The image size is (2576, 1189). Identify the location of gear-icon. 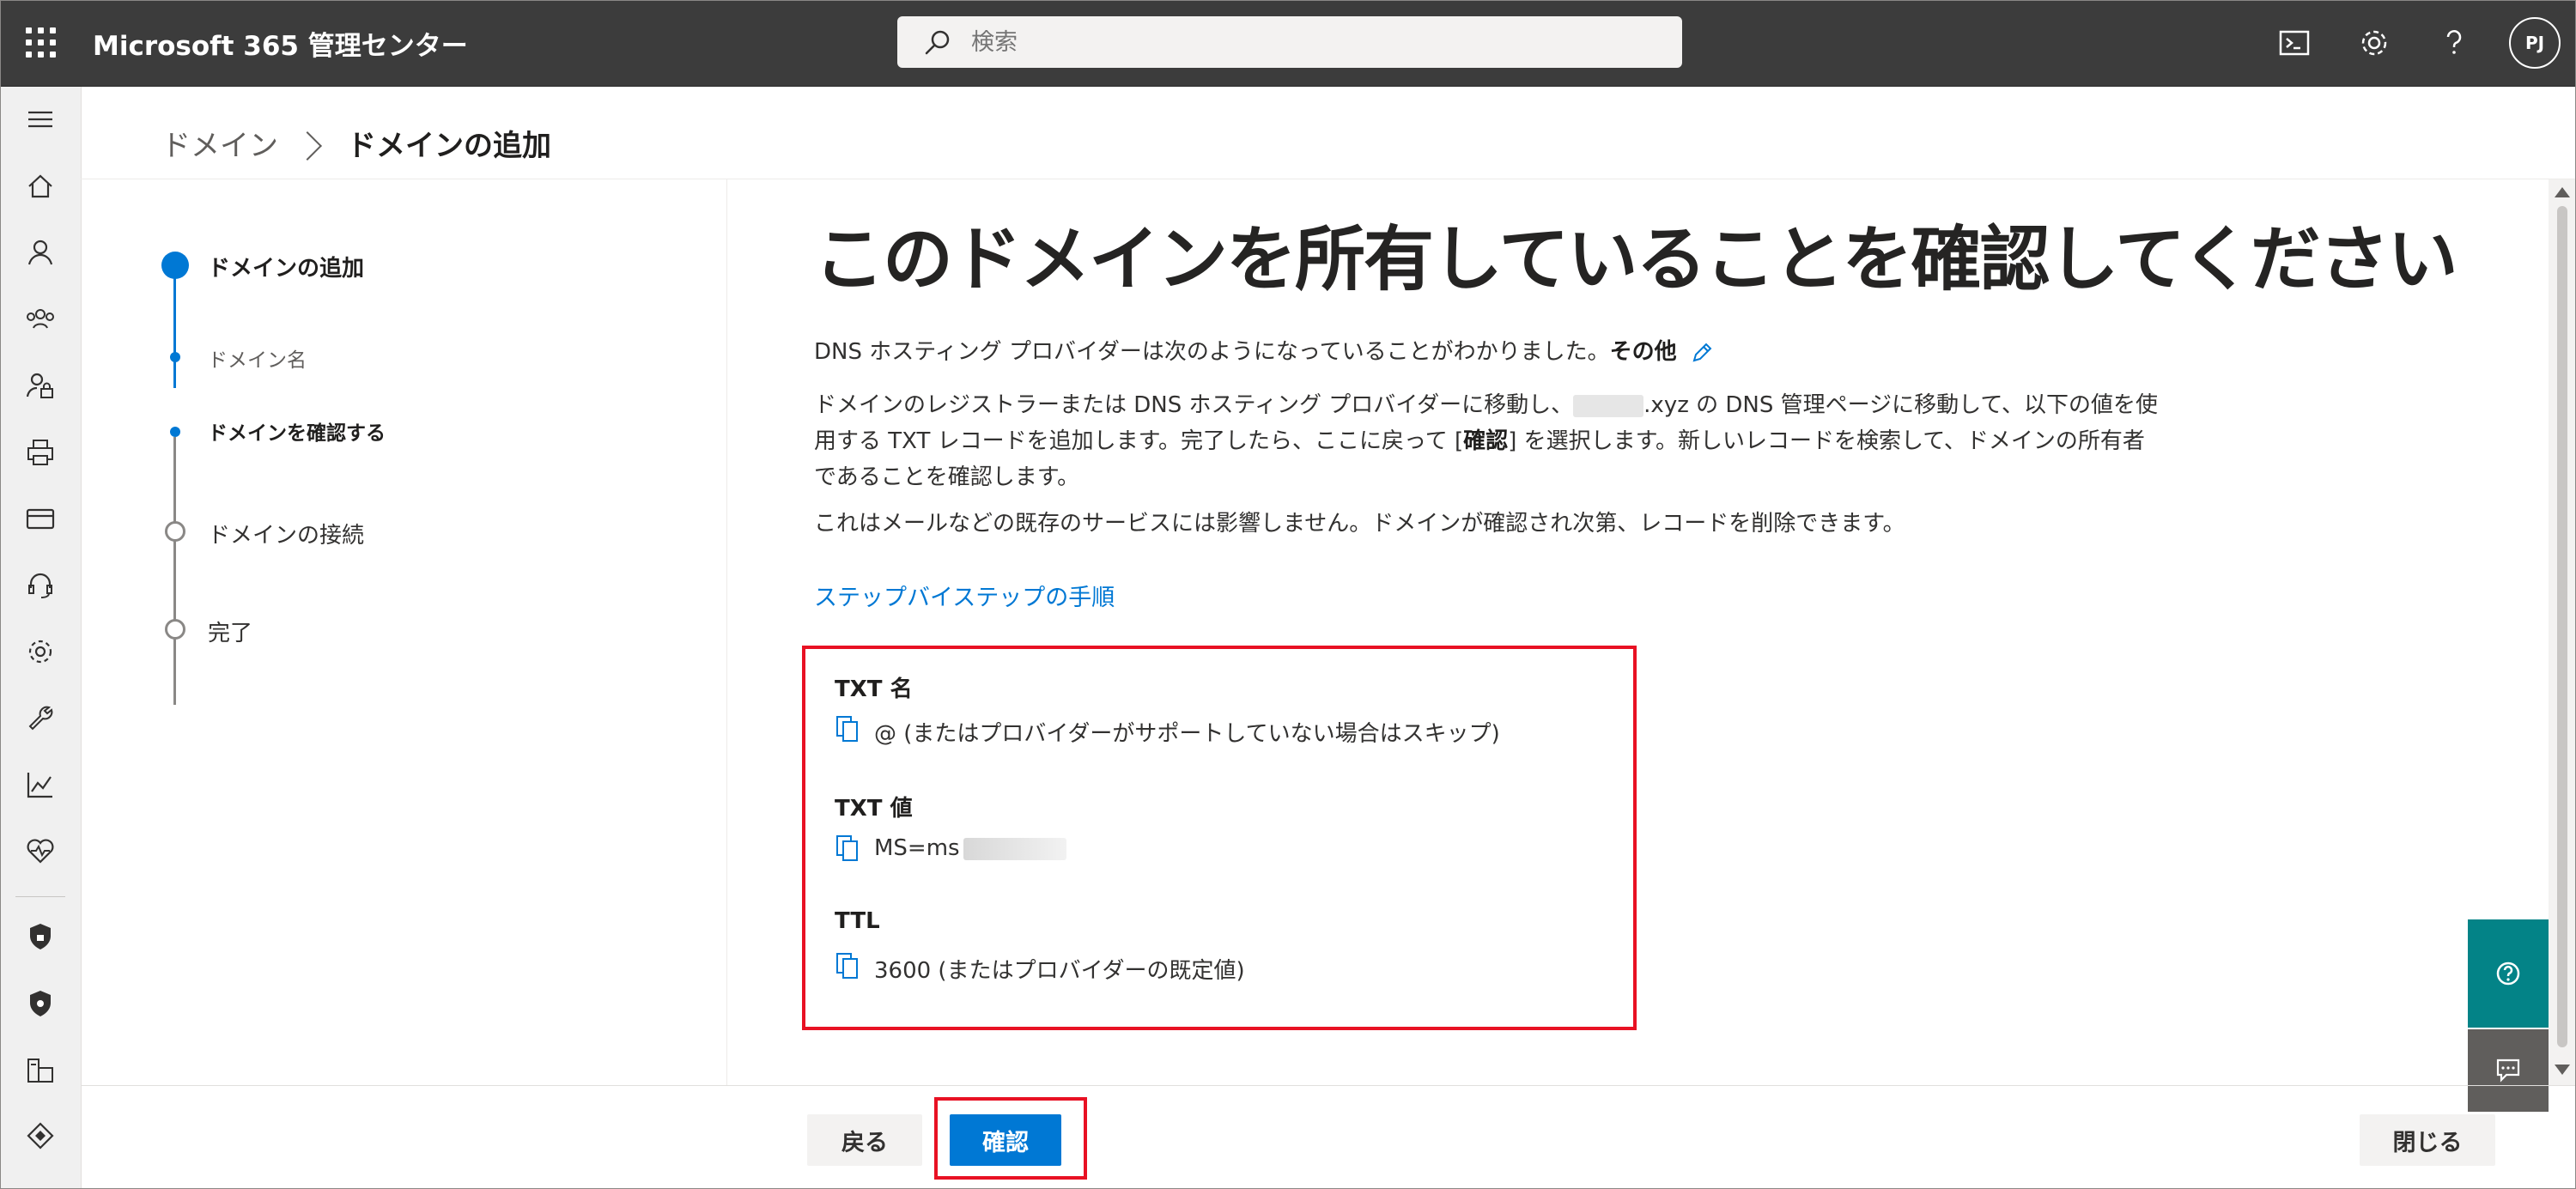
(2374, 43).